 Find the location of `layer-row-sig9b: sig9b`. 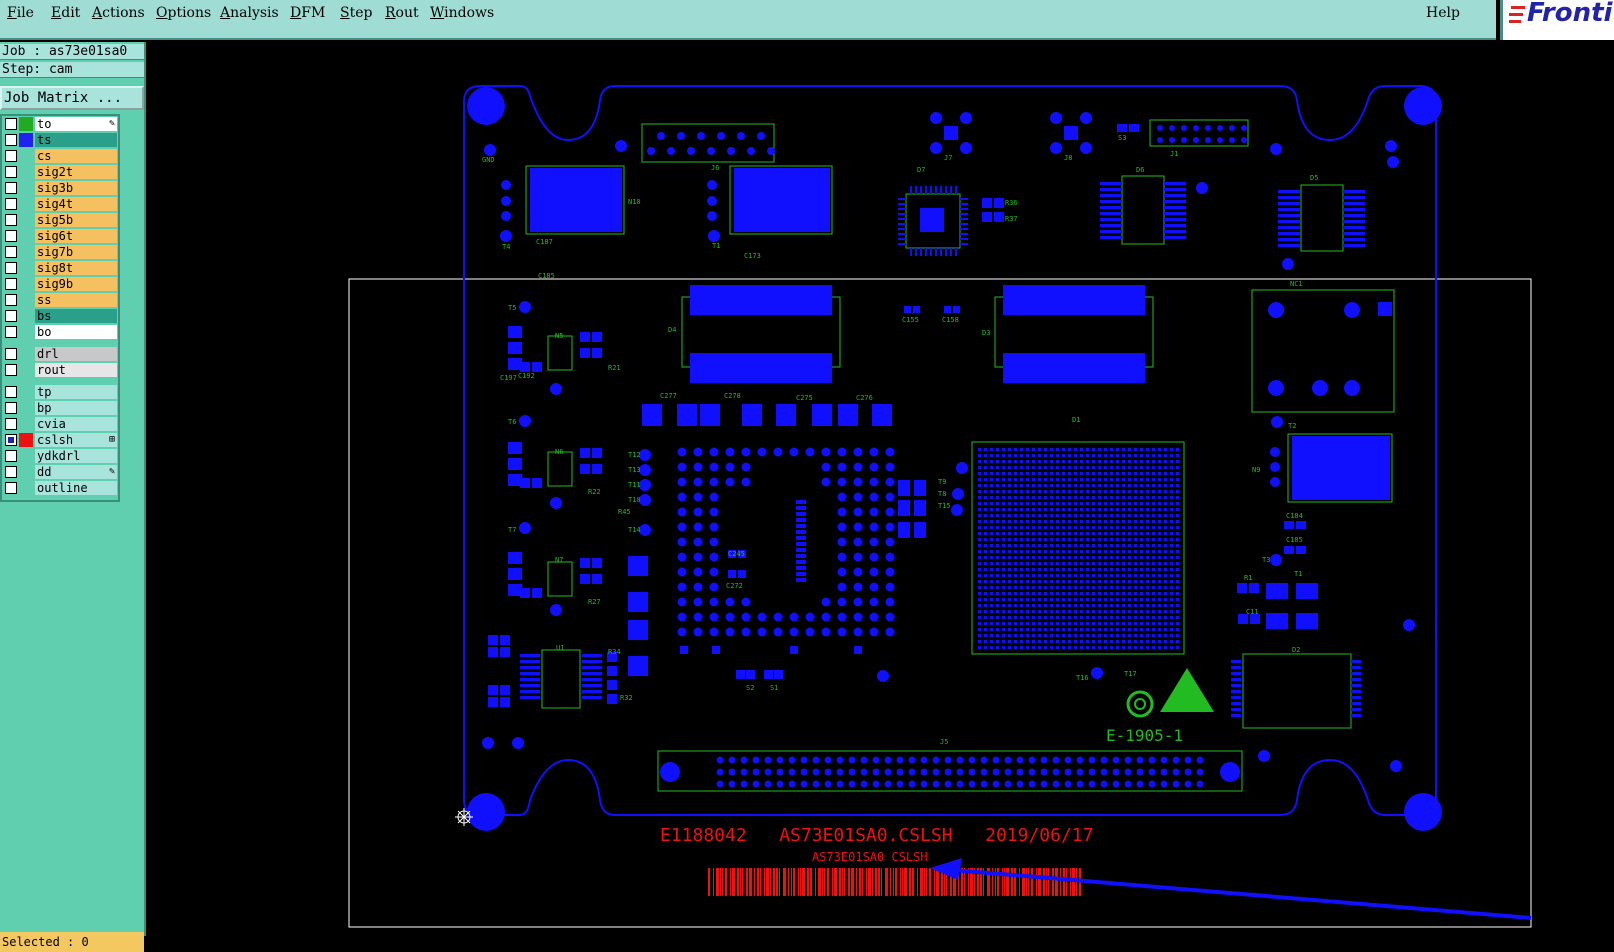

layer-row-sig9b: sig9b is located at coordinates (60, 284).